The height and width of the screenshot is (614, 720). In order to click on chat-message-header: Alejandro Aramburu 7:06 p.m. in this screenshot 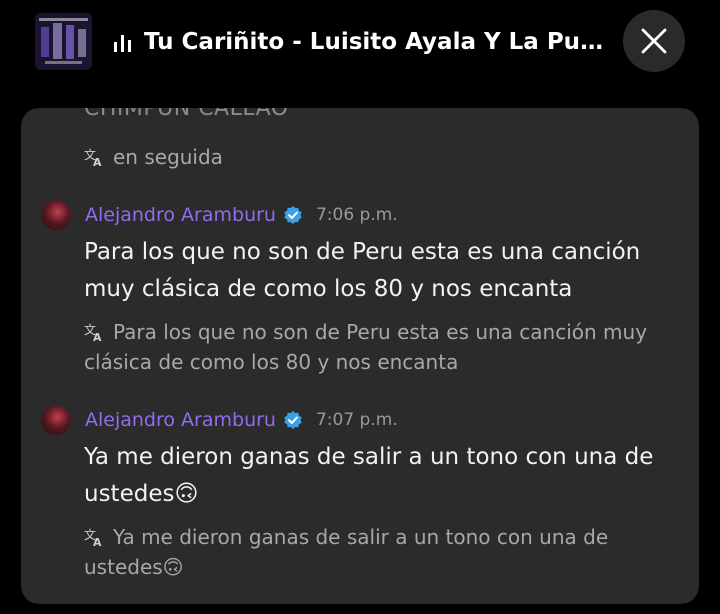, I will do `click(219, 215)`.